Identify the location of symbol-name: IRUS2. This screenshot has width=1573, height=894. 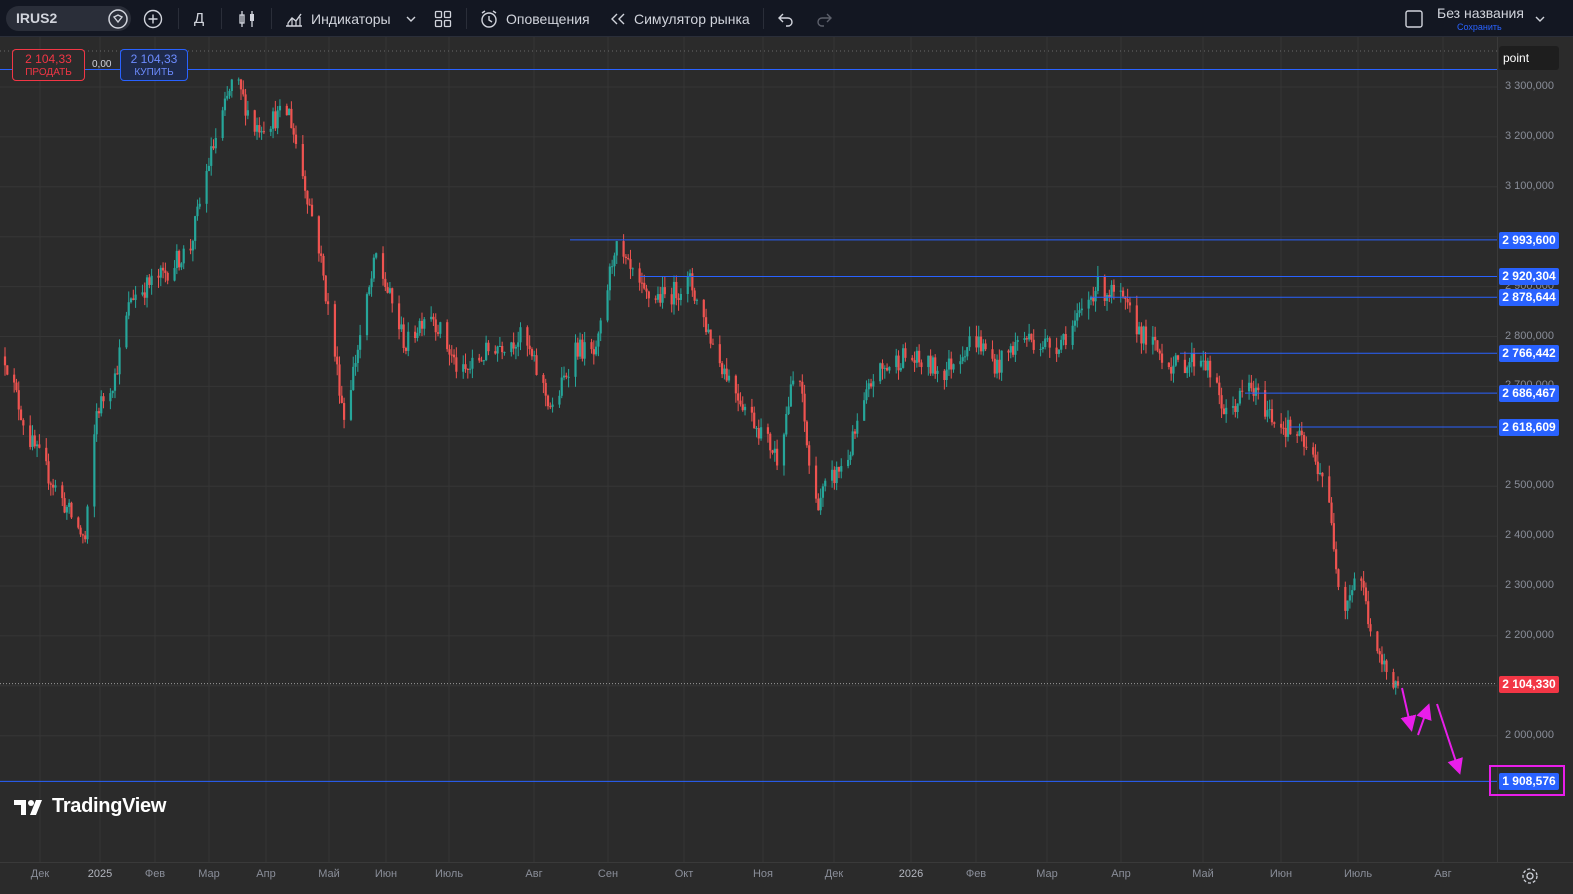
(36, 18).